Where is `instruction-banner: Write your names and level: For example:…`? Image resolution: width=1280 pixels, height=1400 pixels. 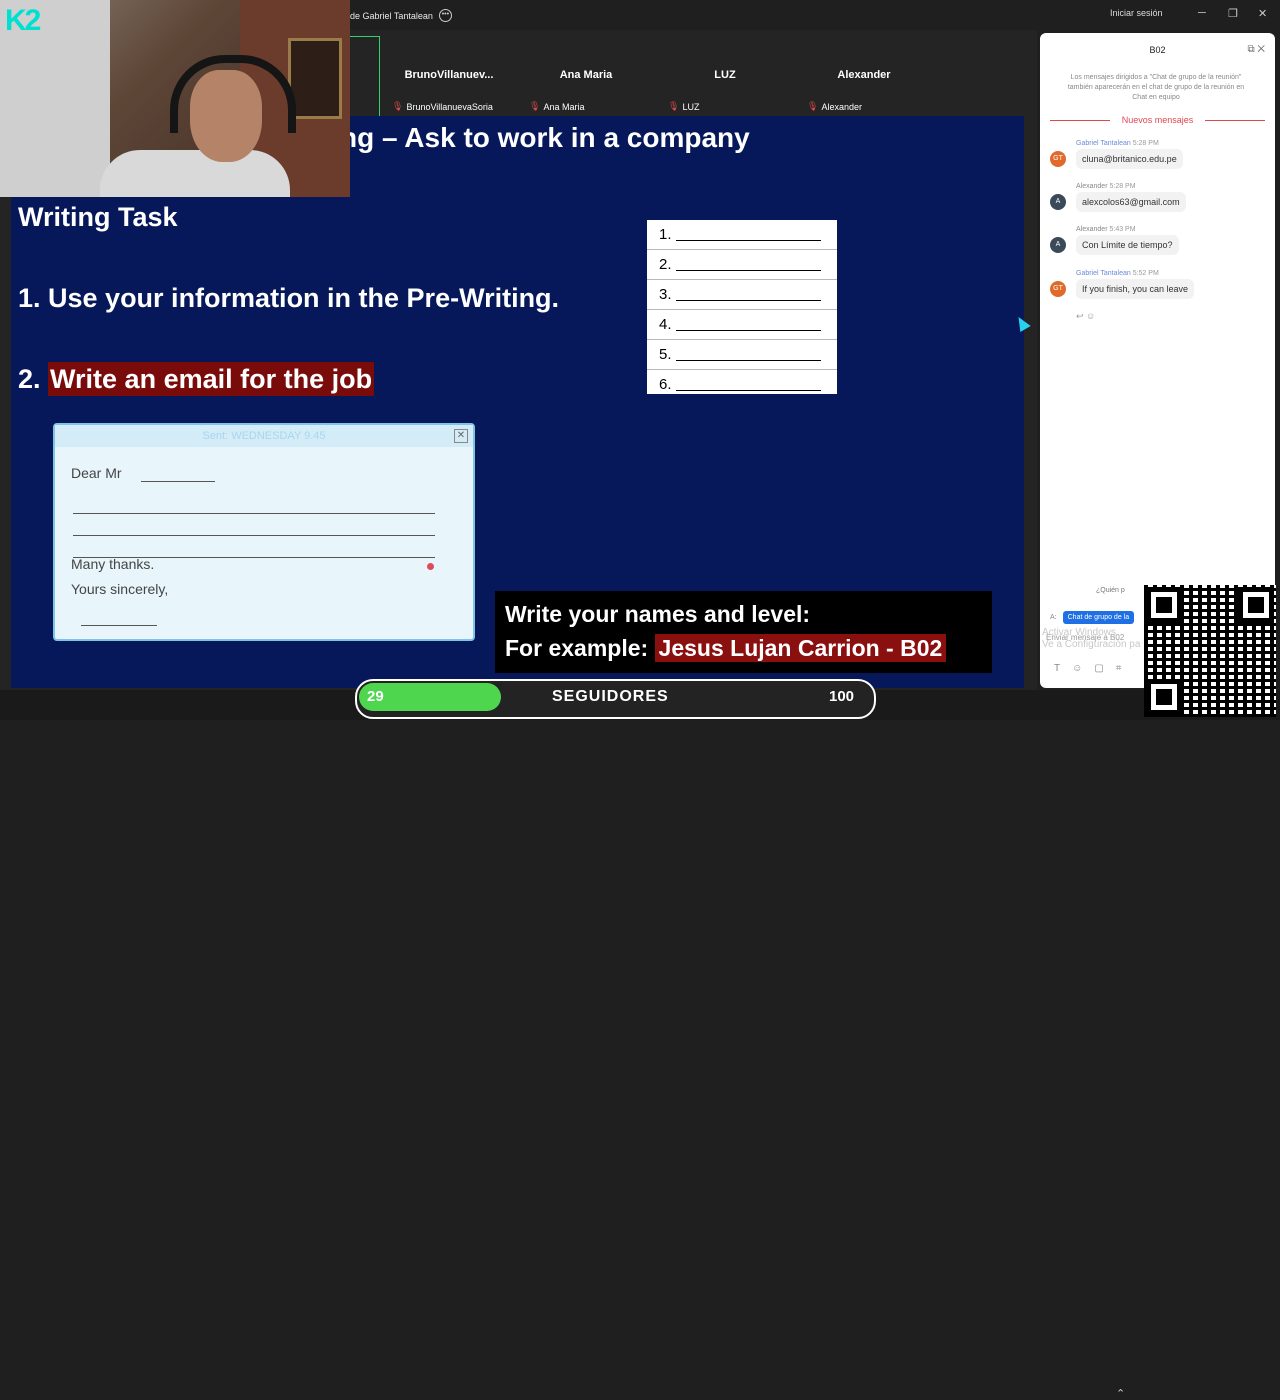
instruction-banner: Write your names and level: For example:… is located at coordinates (743, 632).